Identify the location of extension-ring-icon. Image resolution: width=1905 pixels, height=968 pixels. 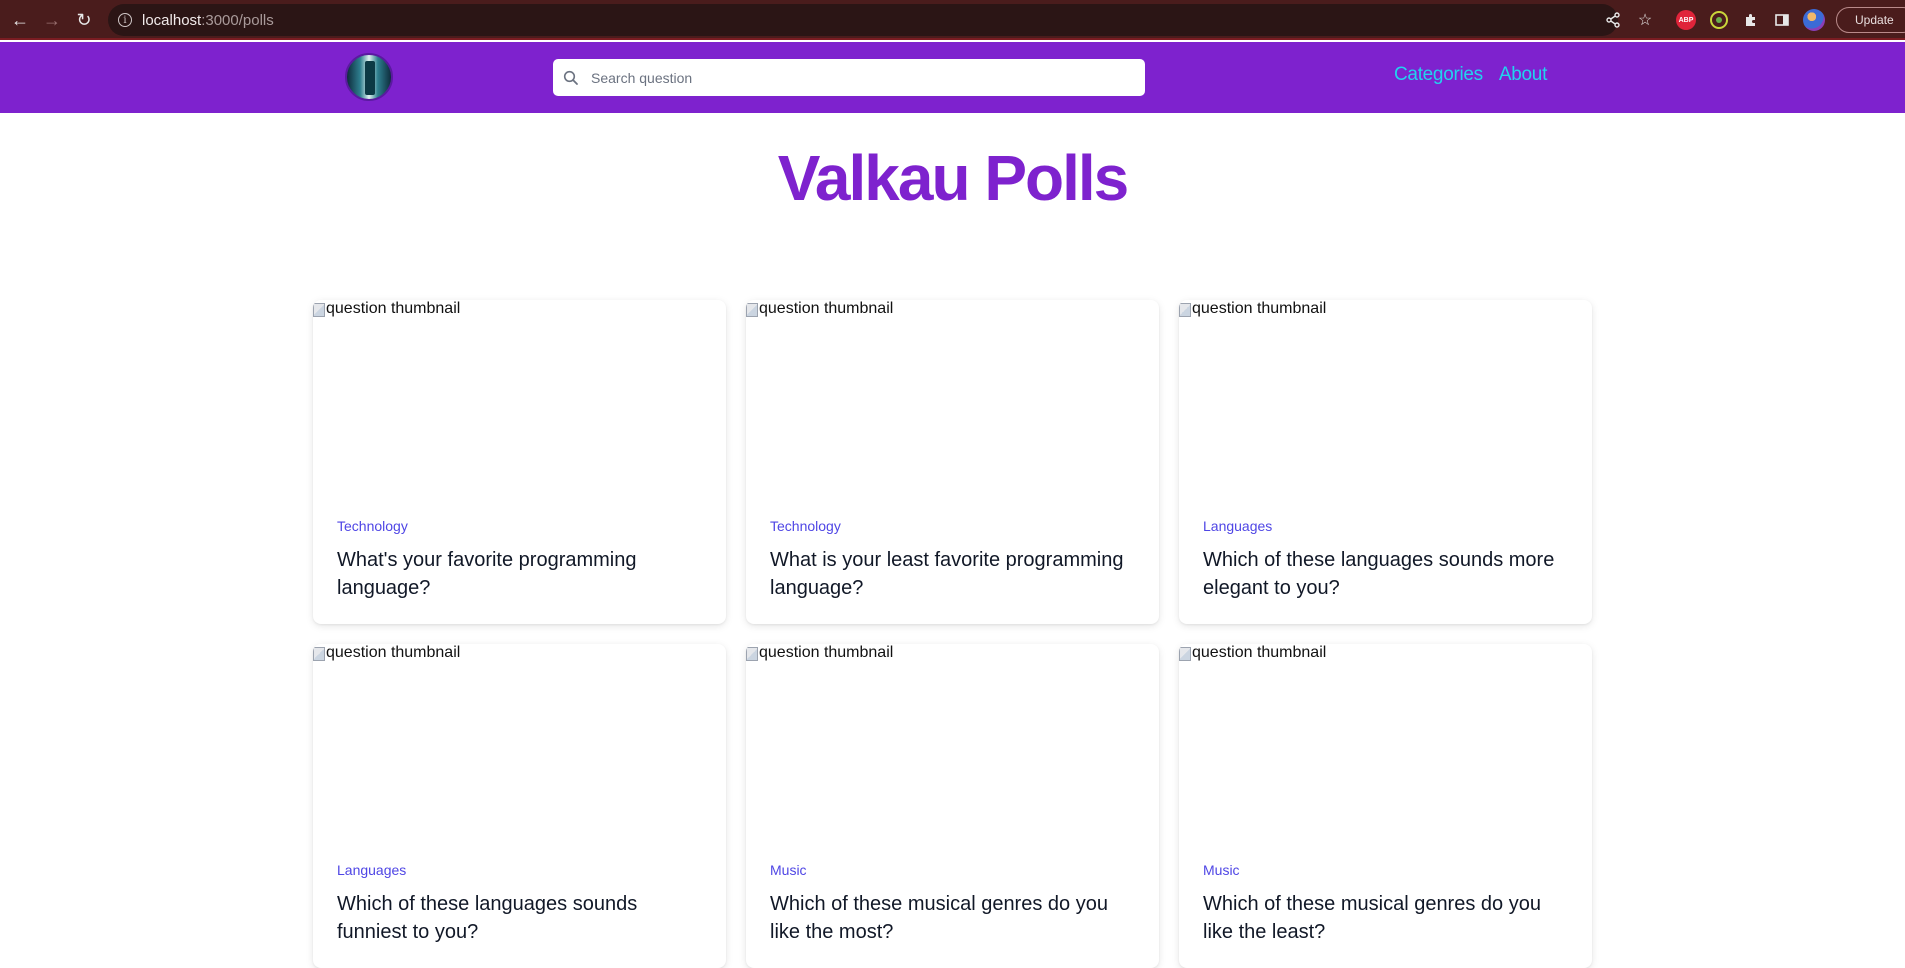
(1719, 20).